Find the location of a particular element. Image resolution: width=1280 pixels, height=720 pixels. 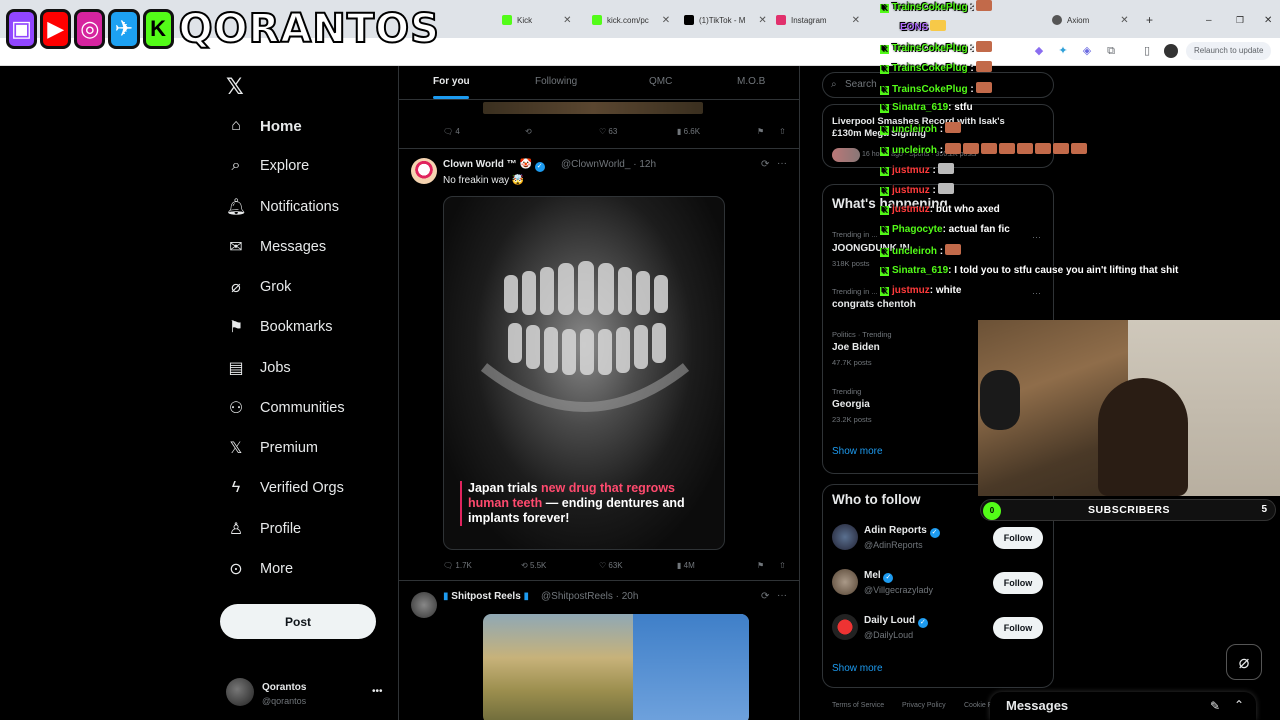

views-button: ▮ 4M is located at coordinates (686, 565).